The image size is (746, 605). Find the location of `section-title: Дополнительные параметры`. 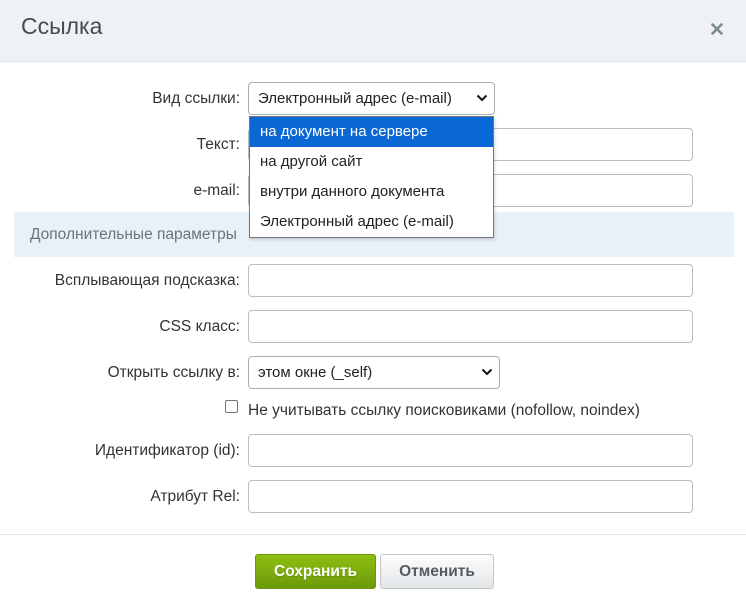

section-title: Дополнительные параметры is located at coordinates (133, 234).